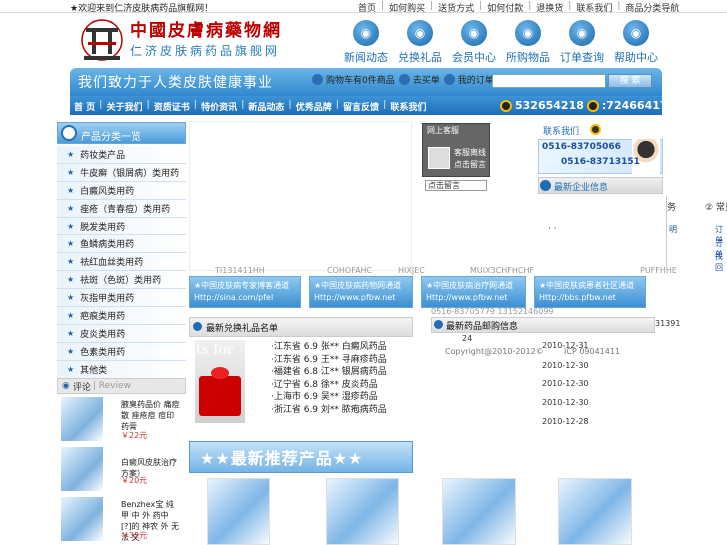 Image resolution: width=727 pixels, height=545 pixels. Describe the element at coordinates (151, 415) in the screenshot. I see `review-item-text: 腋臭药品价 痛痘散 痤疮痘 痘印 药膏` at that location.